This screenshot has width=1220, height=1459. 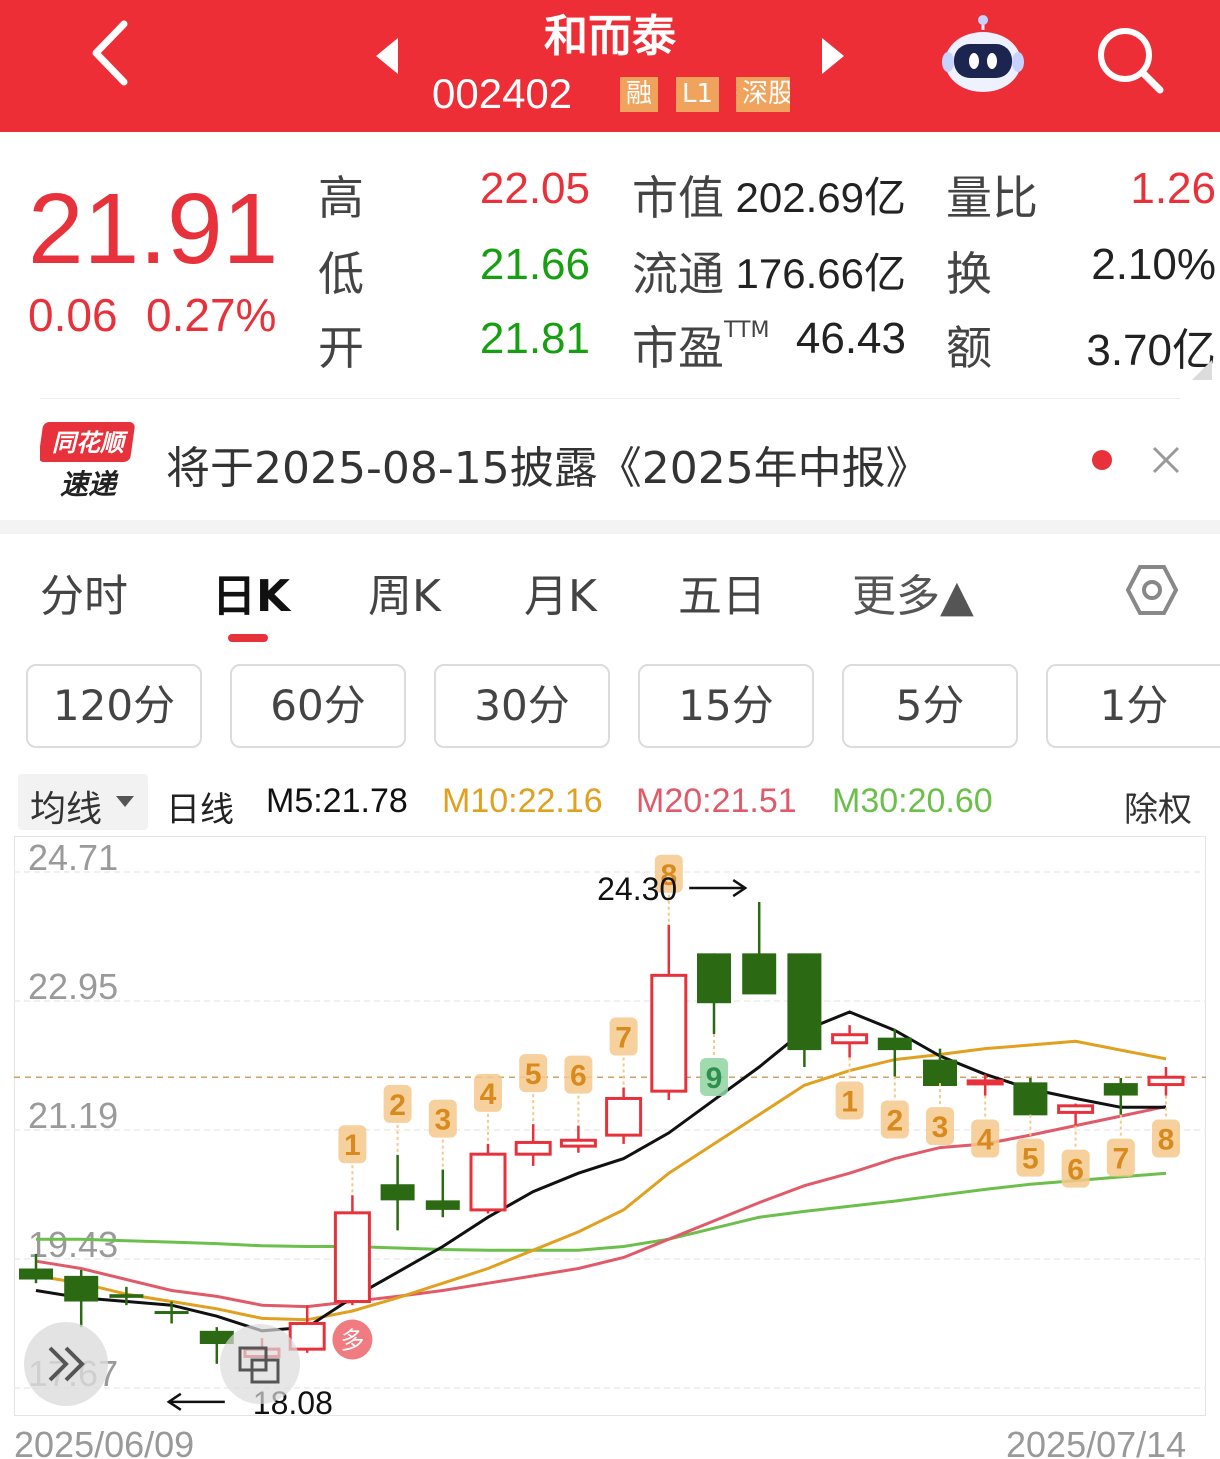 I want to click on period-120min-button: 120分, so click(x=114, y=706).